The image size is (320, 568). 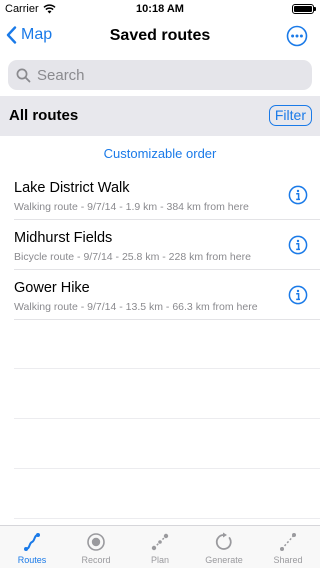 I want to click on battery-level, so click(x=303, y=9).